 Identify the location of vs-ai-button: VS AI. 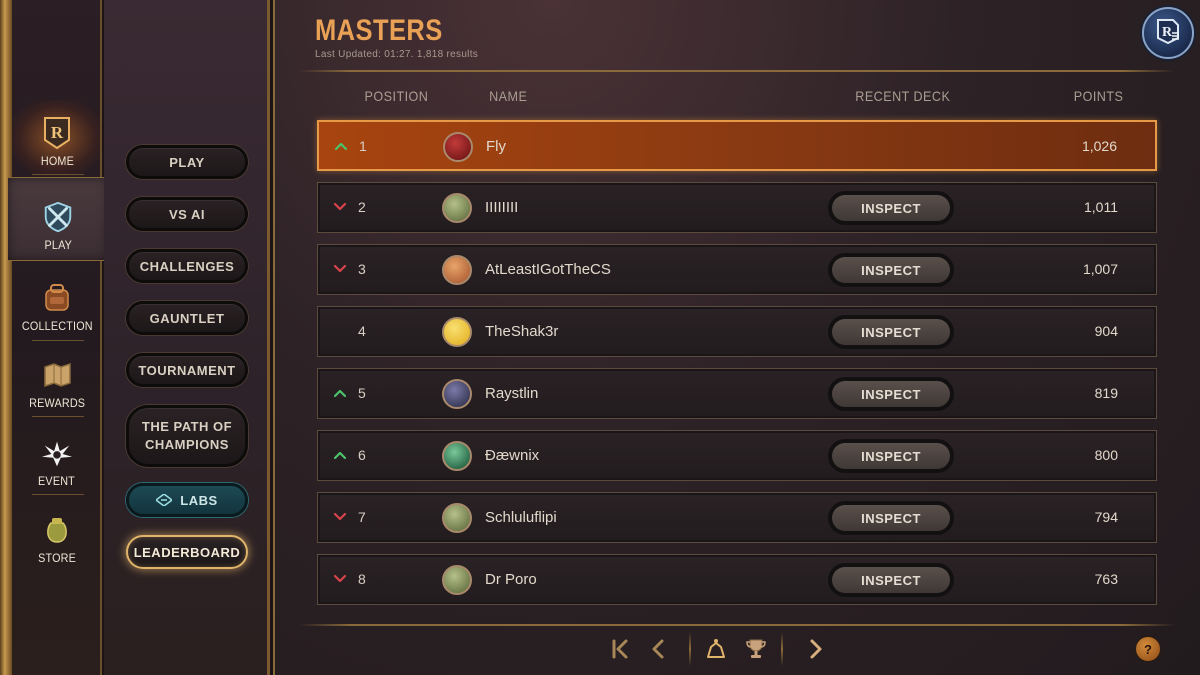
(187, 214).